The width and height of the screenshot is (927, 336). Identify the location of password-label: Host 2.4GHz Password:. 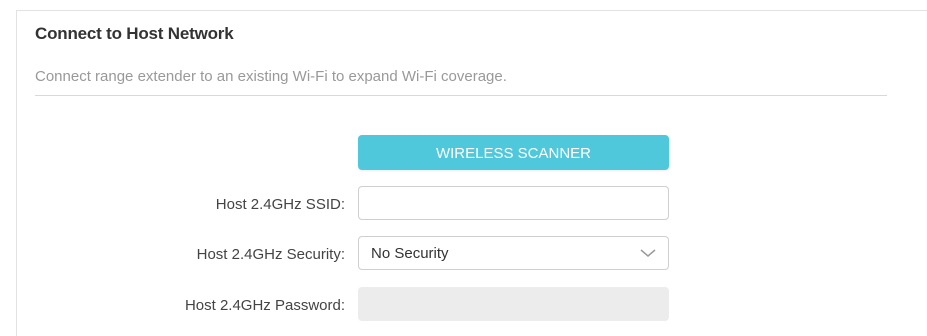
(264, 305).